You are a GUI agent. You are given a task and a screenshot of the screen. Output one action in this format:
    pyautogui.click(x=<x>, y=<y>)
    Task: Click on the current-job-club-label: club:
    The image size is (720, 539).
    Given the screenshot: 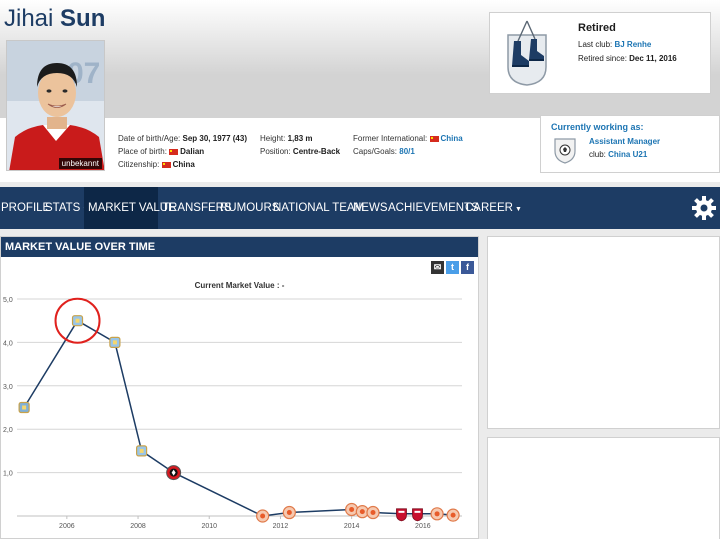 What is the action you would take?
    pyautogui.click(x=597, y=154)
    